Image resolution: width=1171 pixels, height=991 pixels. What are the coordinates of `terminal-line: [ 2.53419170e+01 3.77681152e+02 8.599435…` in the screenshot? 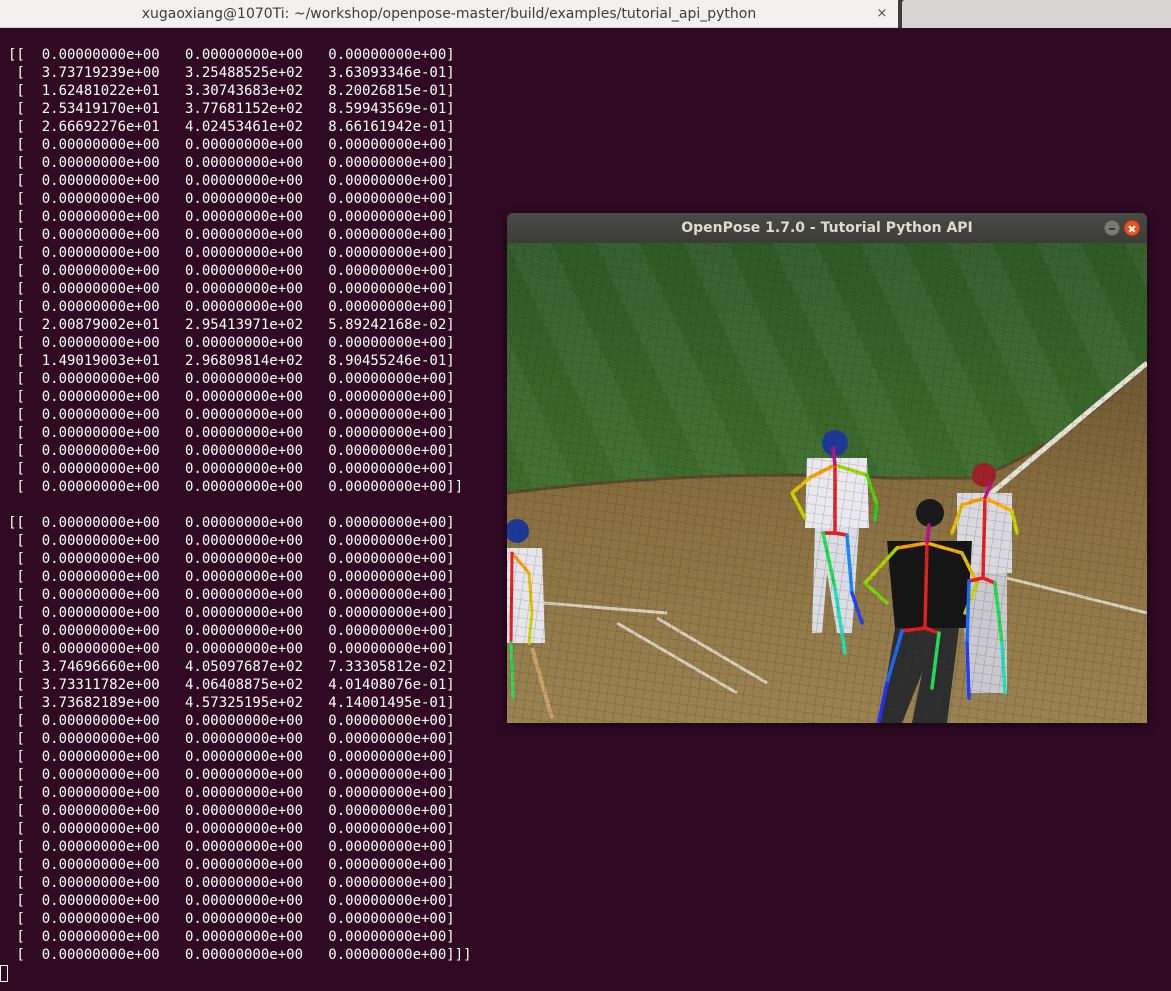 It's located at (231, 109).